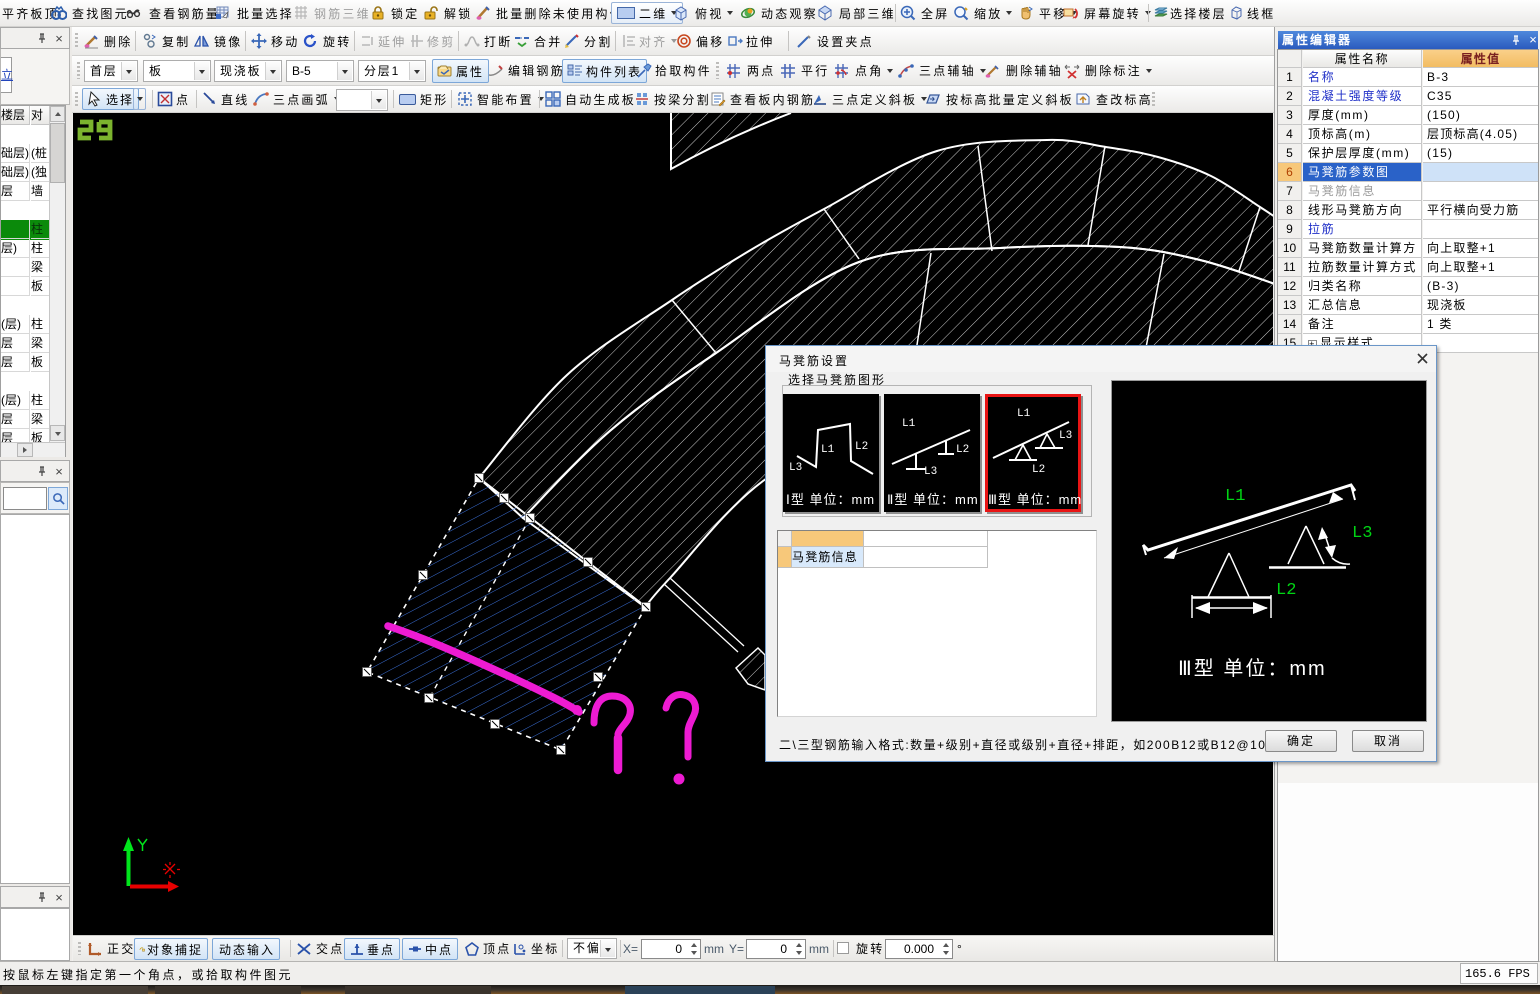 This screenshot has height=994, width=1540. I want to click on svg-text: Ⅲ型 单位：mm, so click(1252, 668).